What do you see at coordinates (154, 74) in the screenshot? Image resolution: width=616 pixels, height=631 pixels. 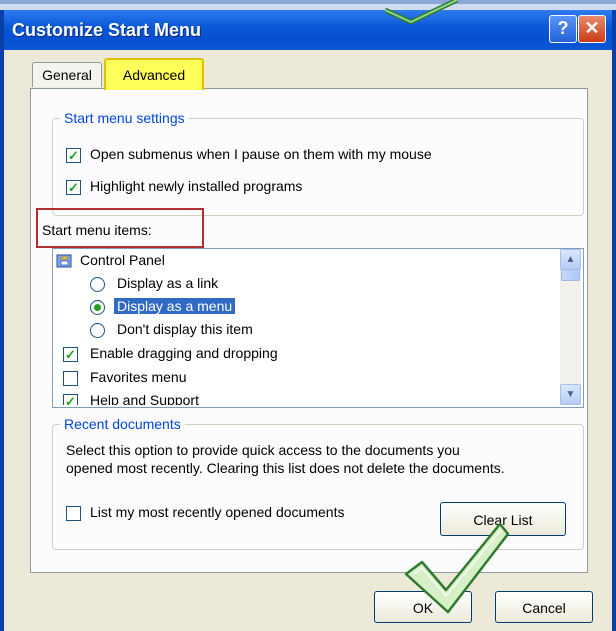 I see `tab-advanced: Advanced` at bounding box center [154, 74].